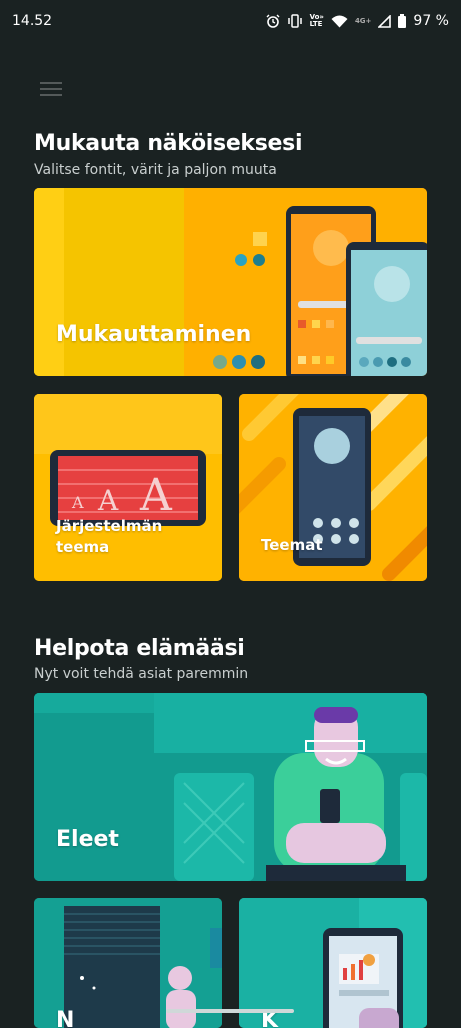 The width and height of the screenshot is (461, 1028). I want to click on signal-icon, so click(385, 21).